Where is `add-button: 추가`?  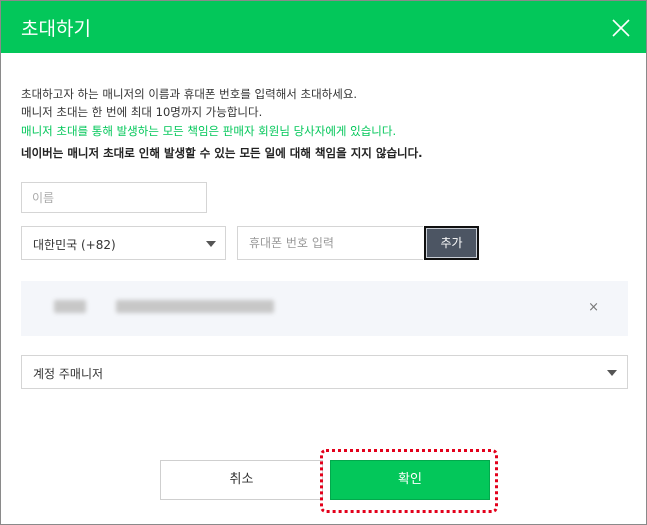
add-button: 추가 is located at coordinates (451, 243).